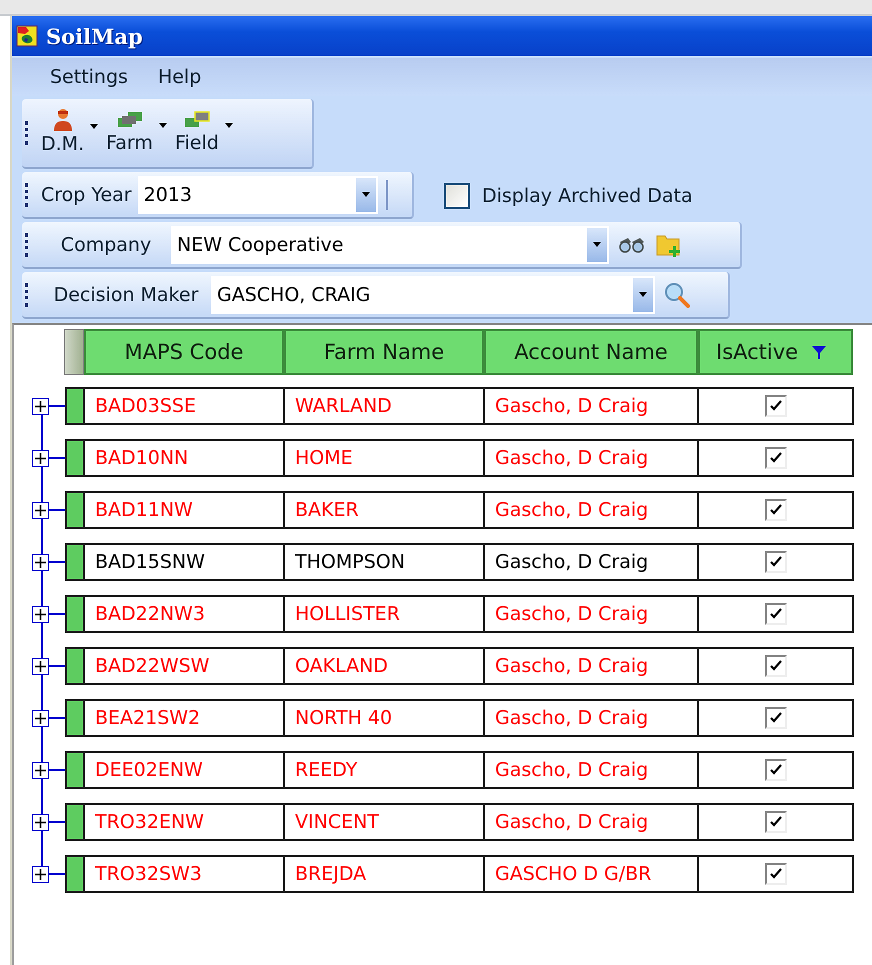  Describe the element at coordinates (185, 510) in the screenshot. I see `table-cell: BAD11NW` at that location.